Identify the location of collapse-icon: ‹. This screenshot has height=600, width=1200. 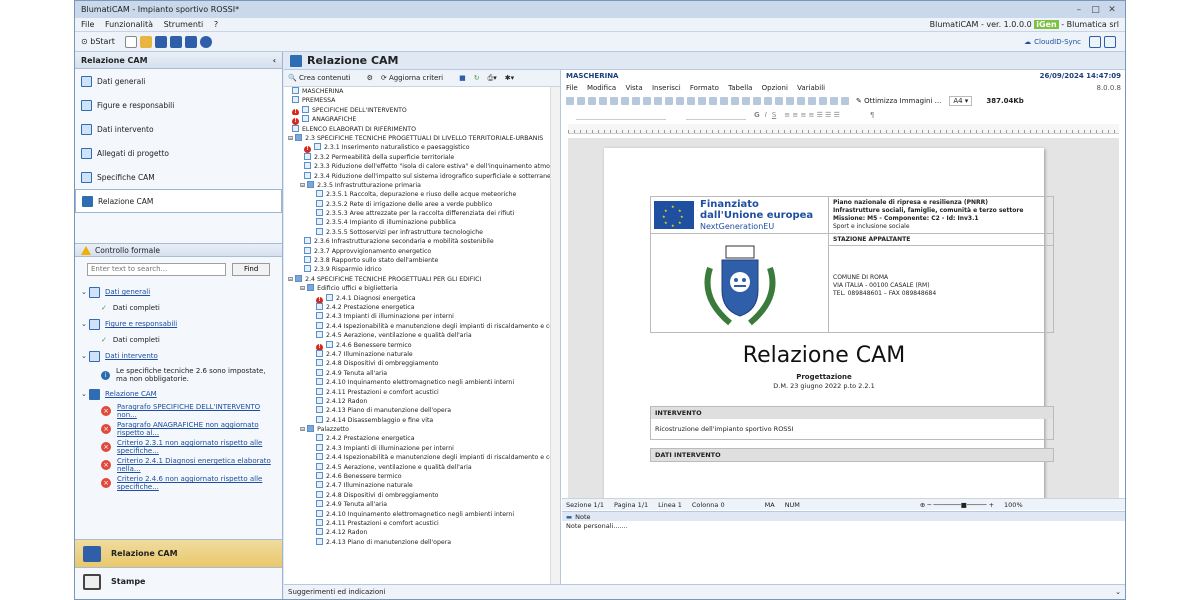
(274, 60).